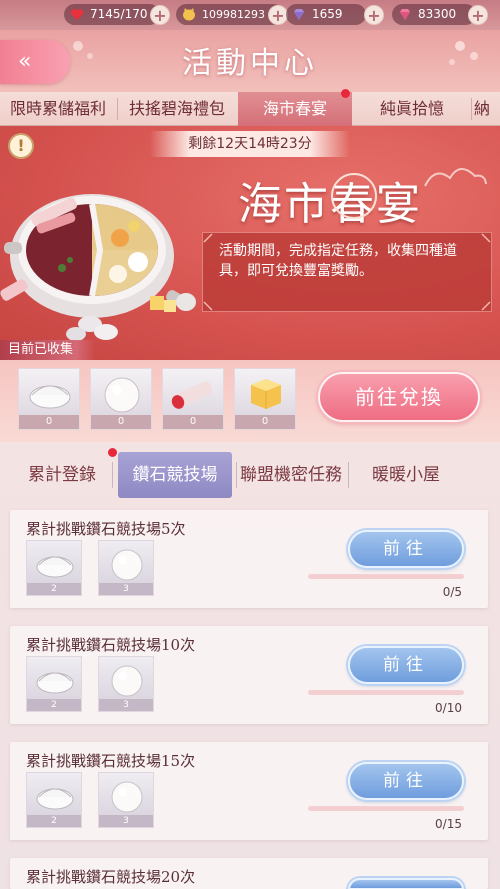  I want to click on pink-diamond-icon, so click(405, 14).